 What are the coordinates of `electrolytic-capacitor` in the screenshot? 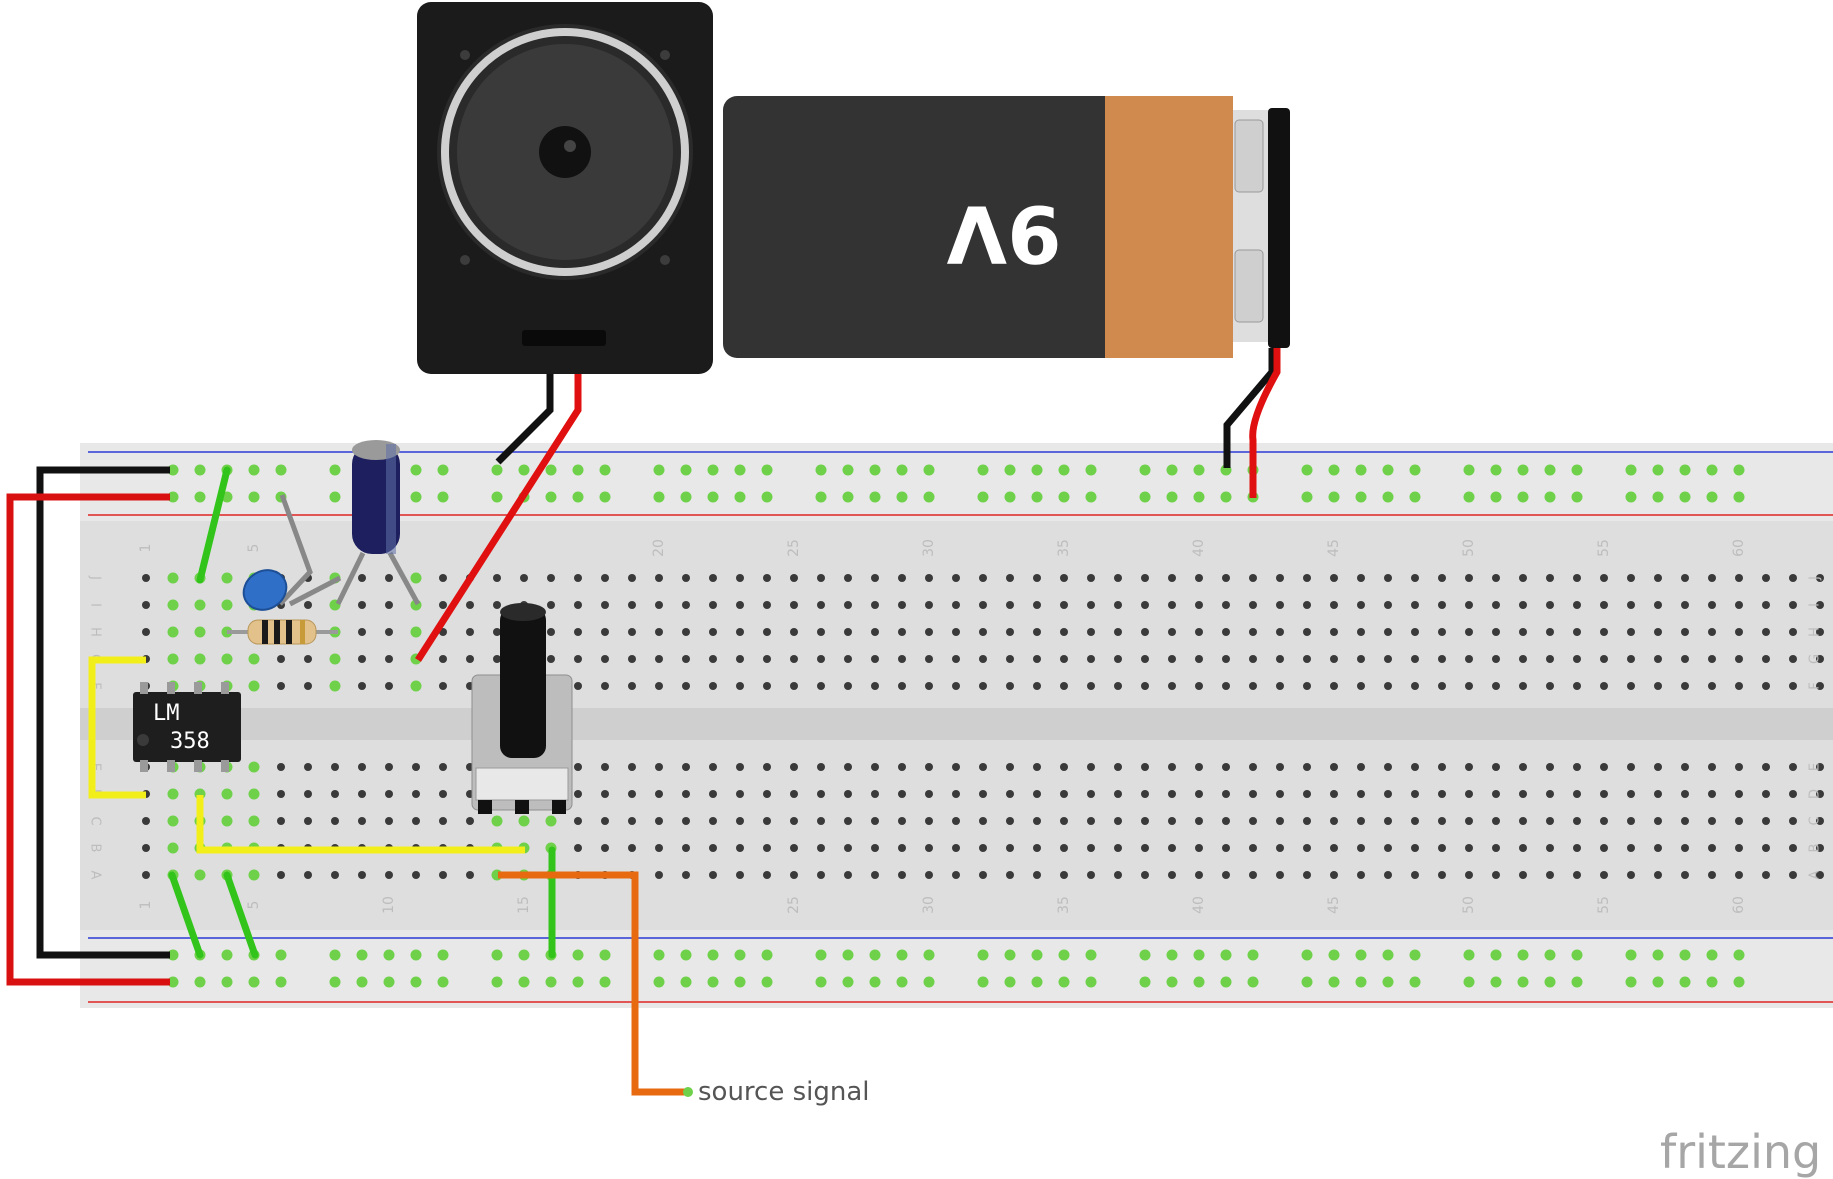 It's located at (376, 497).